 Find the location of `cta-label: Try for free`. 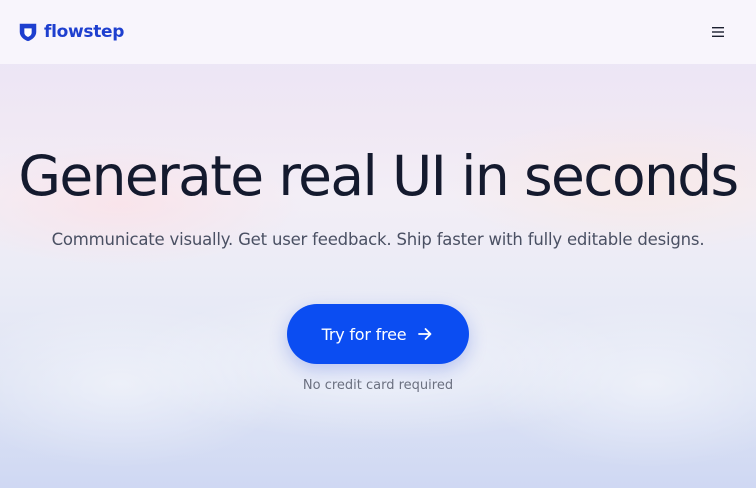

cta-label: Try for free is located at coordinates (364, 334).